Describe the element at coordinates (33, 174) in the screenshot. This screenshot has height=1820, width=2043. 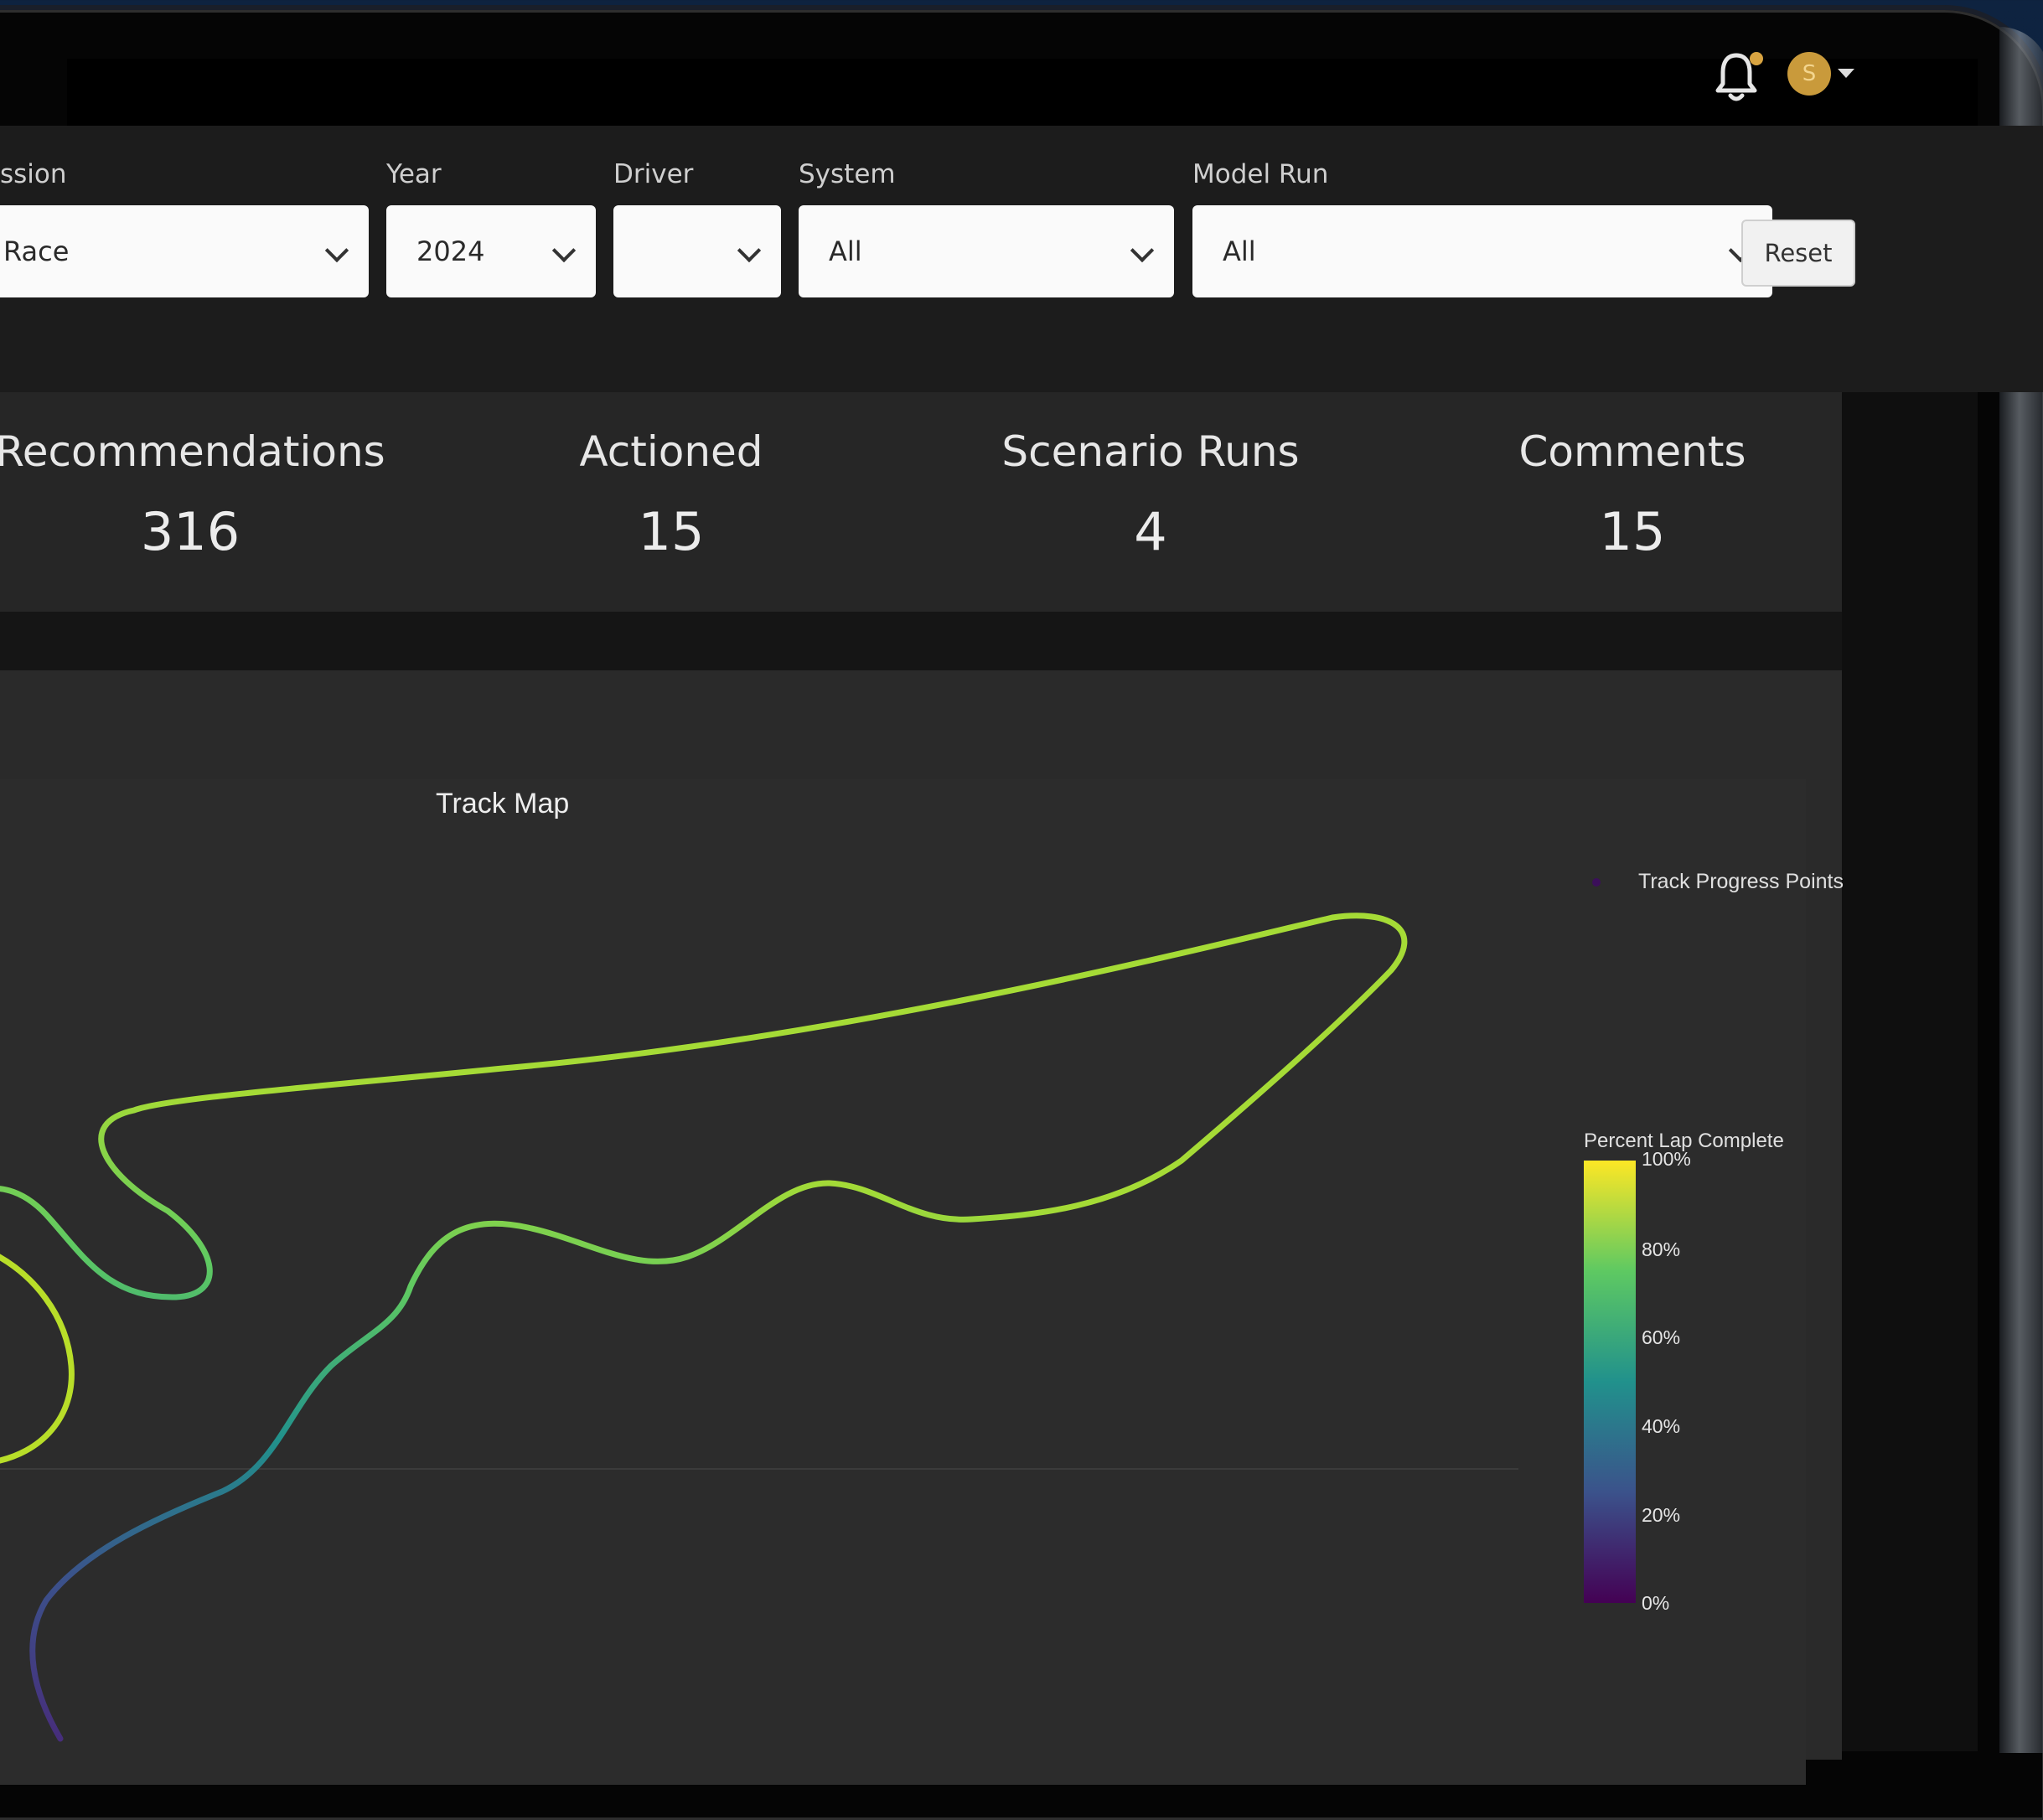
I see `session-label: ssion` at that location.